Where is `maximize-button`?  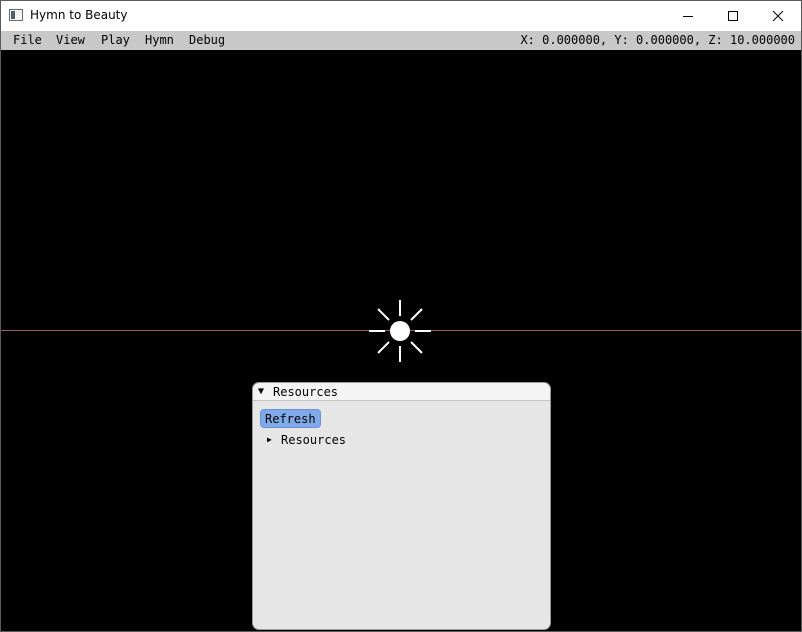
maximize-button is located at coordinates (733, 16).